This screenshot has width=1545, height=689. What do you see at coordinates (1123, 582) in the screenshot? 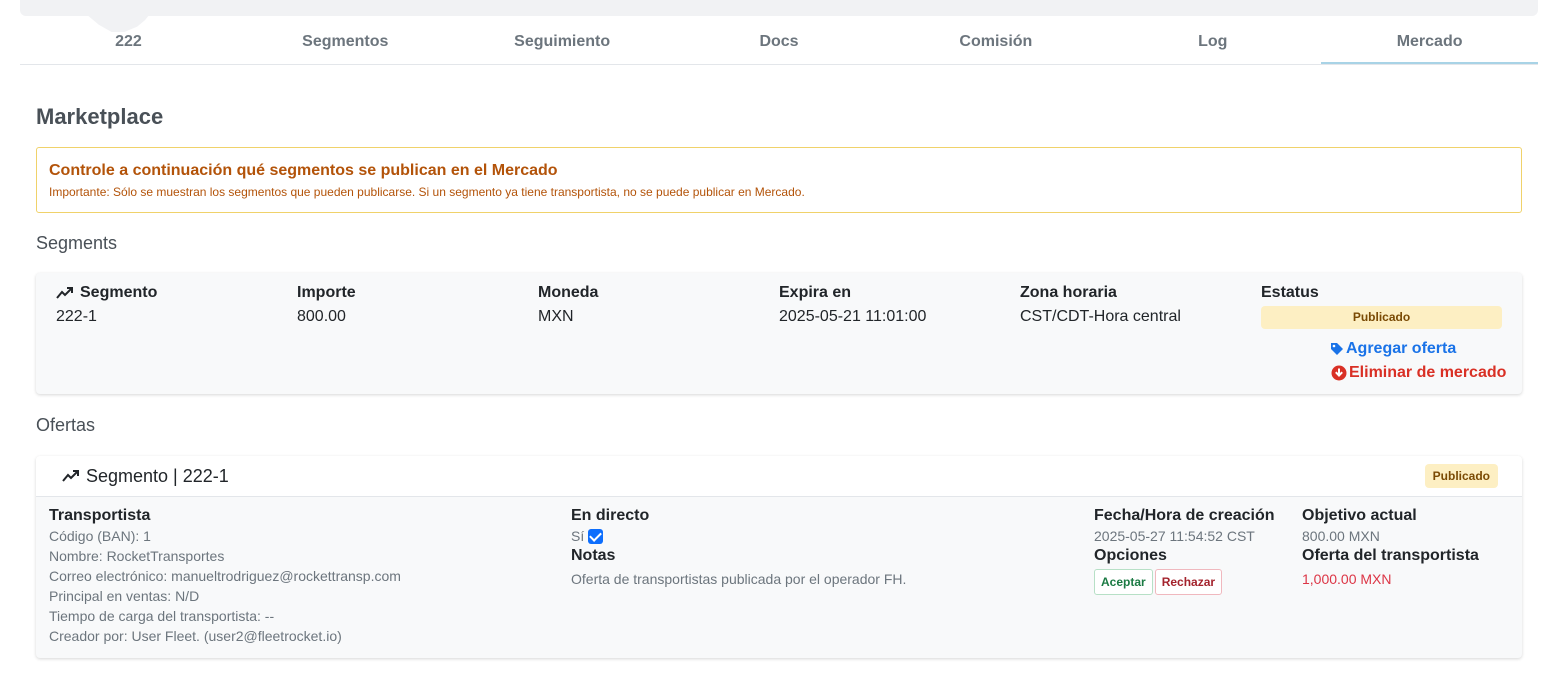
I see `accept-button: Aceptar` at bounding box center [1123, 582].